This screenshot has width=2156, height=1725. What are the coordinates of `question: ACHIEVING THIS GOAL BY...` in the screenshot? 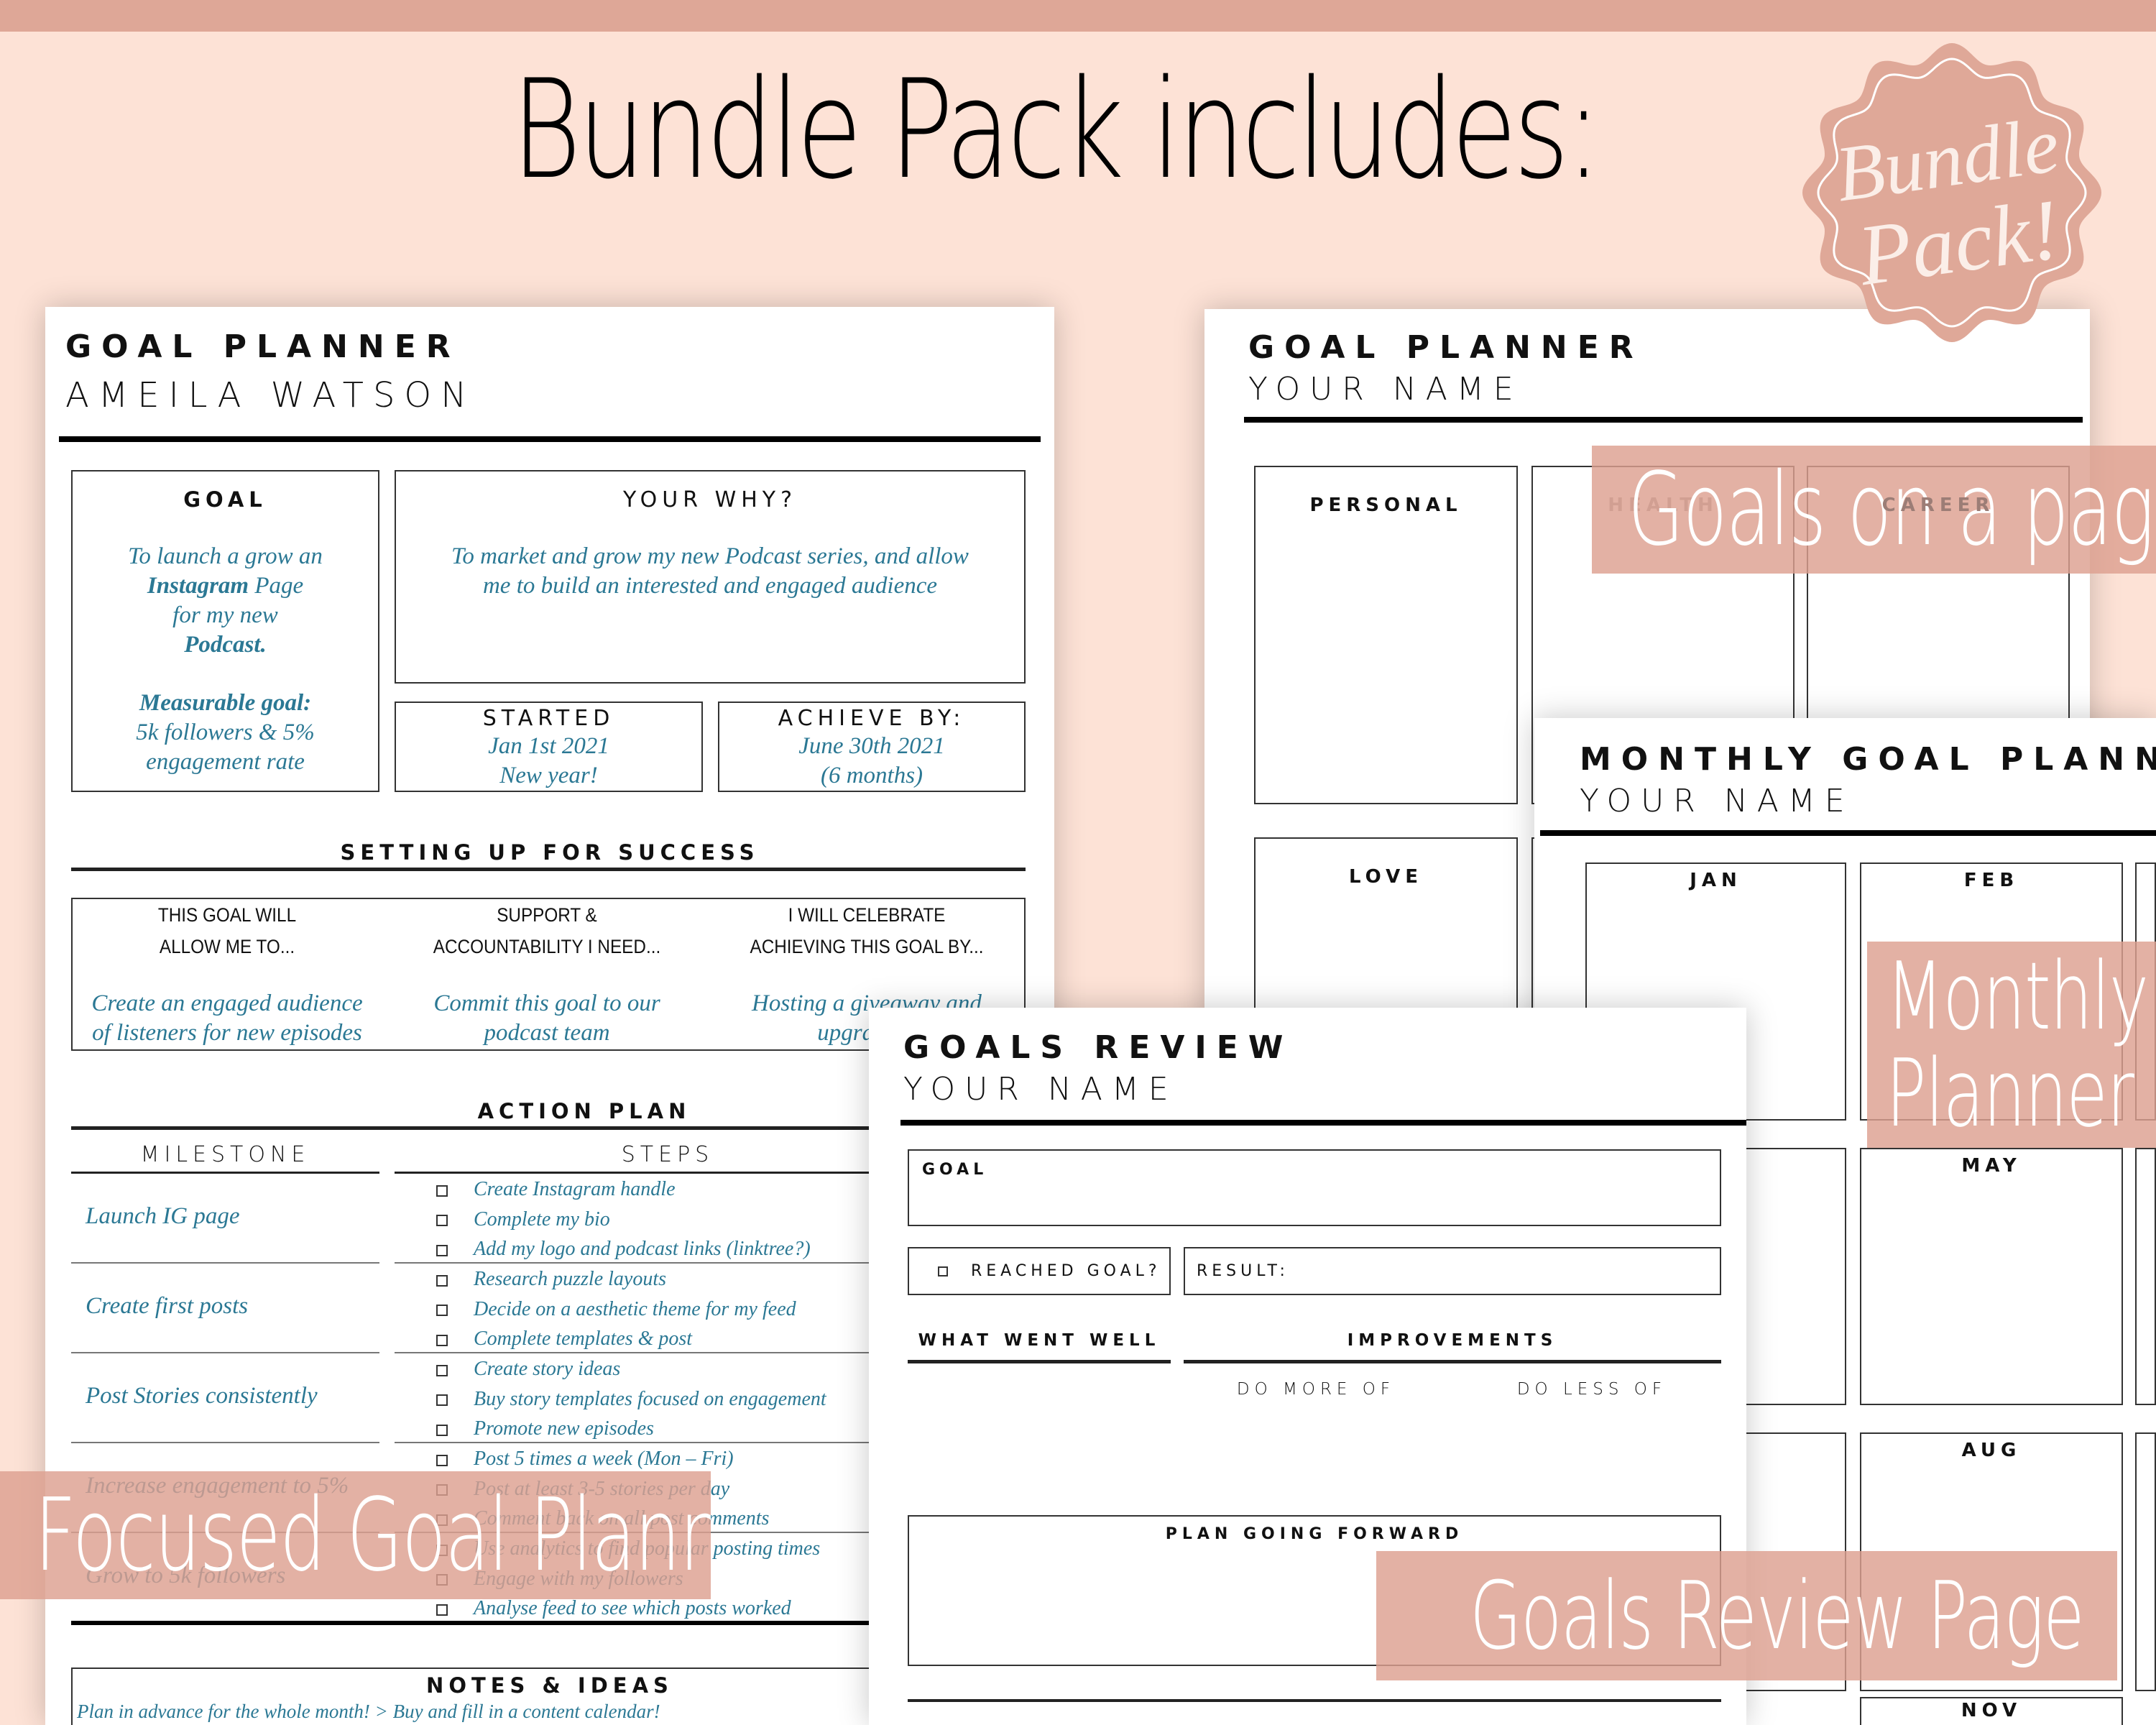 It's located at (867, 946).